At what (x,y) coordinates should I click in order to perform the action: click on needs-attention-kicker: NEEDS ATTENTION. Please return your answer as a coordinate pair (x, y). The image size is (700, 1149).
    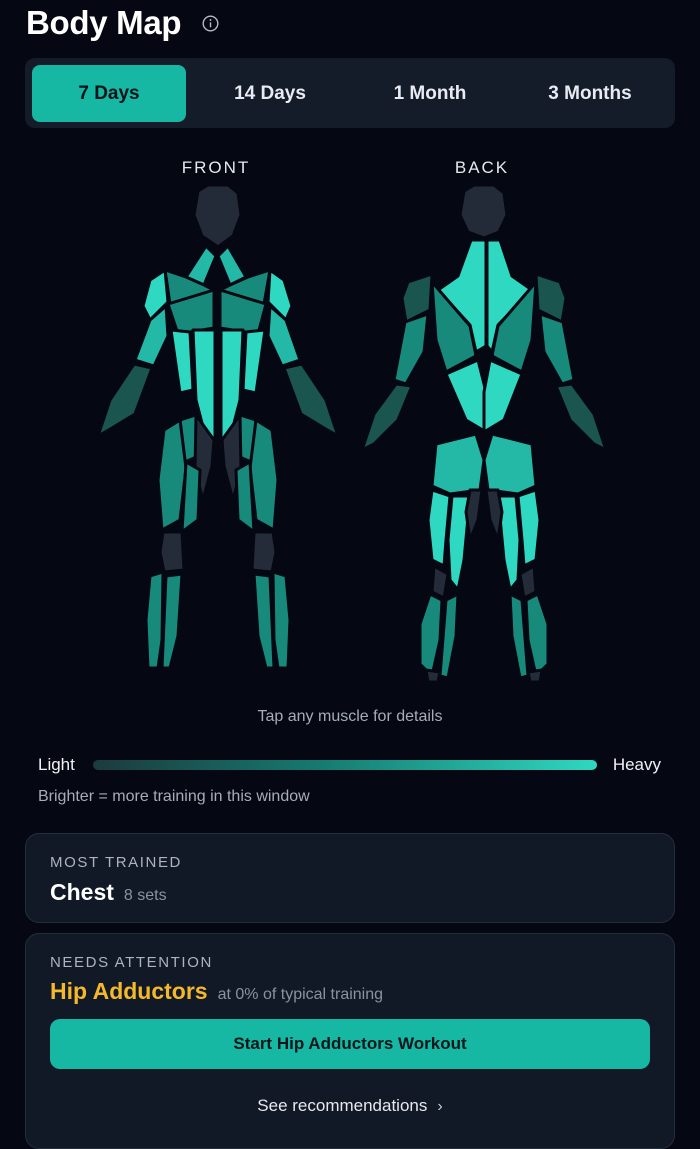
    Looking at the image, I should click on (131, 962).